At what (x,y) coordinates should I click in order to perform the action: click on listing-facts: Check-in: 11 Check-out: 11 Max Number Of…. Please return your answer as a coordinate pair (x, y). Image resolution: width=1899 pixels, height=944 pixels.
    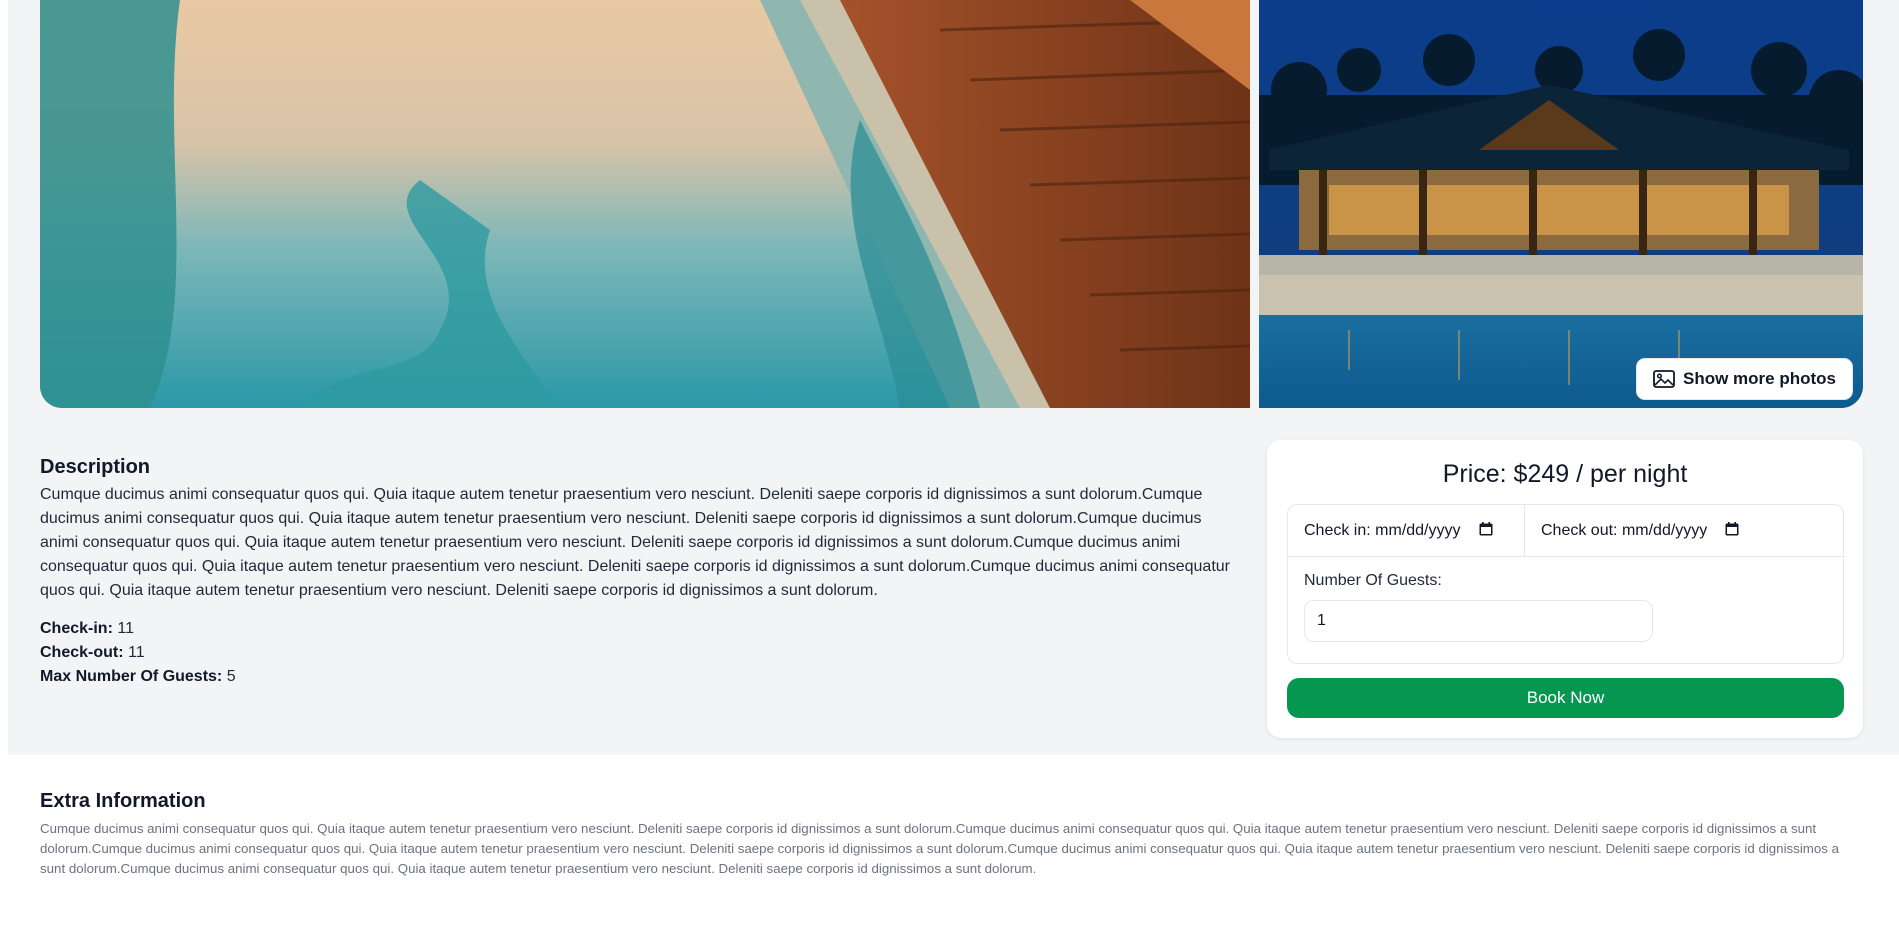
    Looking at the image, I should click on (635, 653).